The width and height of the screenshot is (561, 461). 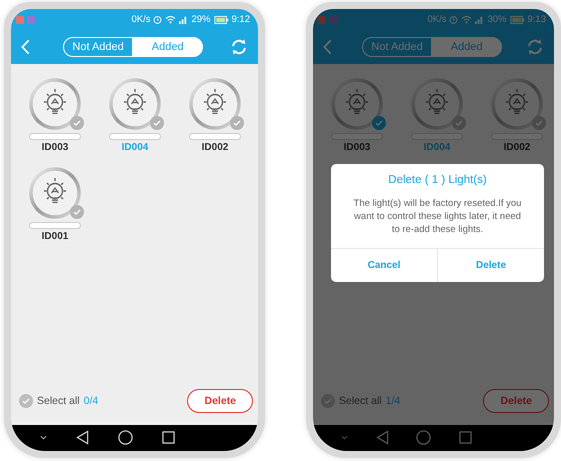 I want to click on chevron-down-icon, so click(x=43, y=437).